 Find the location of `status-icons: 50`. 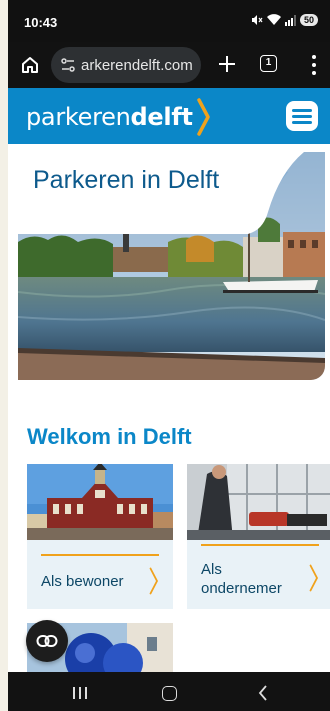

status-icons: 50 is located at coordinates (284, 20).